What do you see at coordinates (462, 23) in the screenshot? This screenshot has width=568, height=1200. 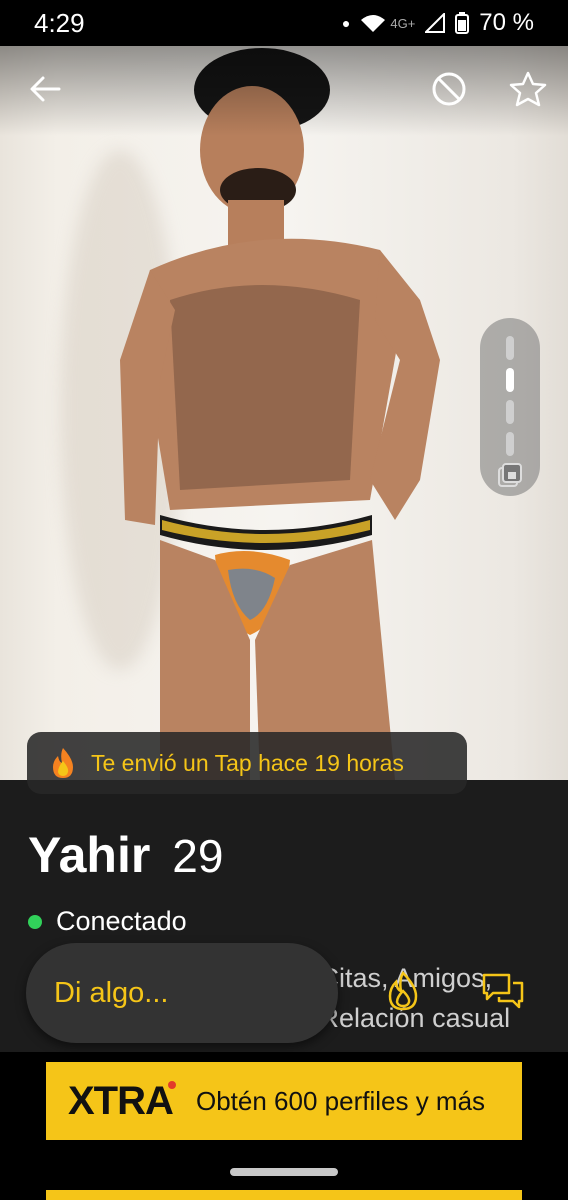 I see `battery-icon` at bounding box center [462, 23].